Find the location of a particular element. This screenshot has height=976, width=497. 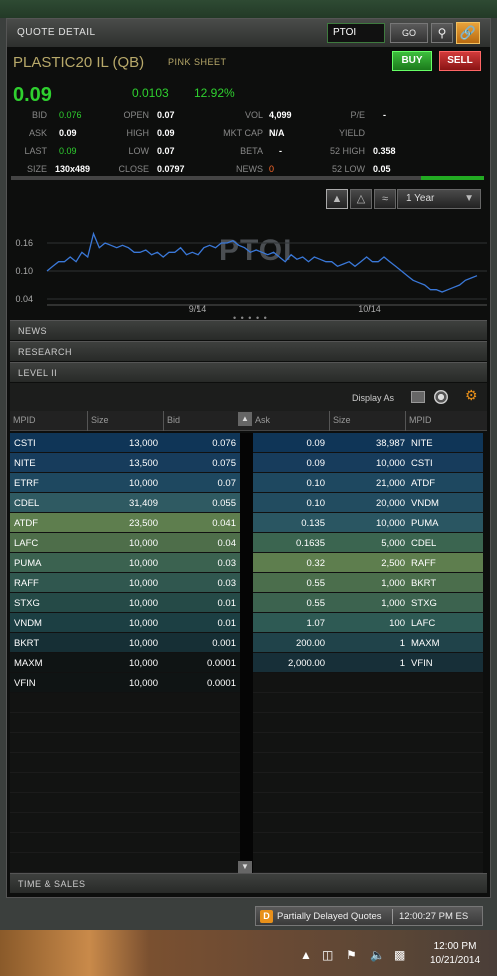

ask-row: 0.55 1,000 BKRT is located at coordinates (368, 583).